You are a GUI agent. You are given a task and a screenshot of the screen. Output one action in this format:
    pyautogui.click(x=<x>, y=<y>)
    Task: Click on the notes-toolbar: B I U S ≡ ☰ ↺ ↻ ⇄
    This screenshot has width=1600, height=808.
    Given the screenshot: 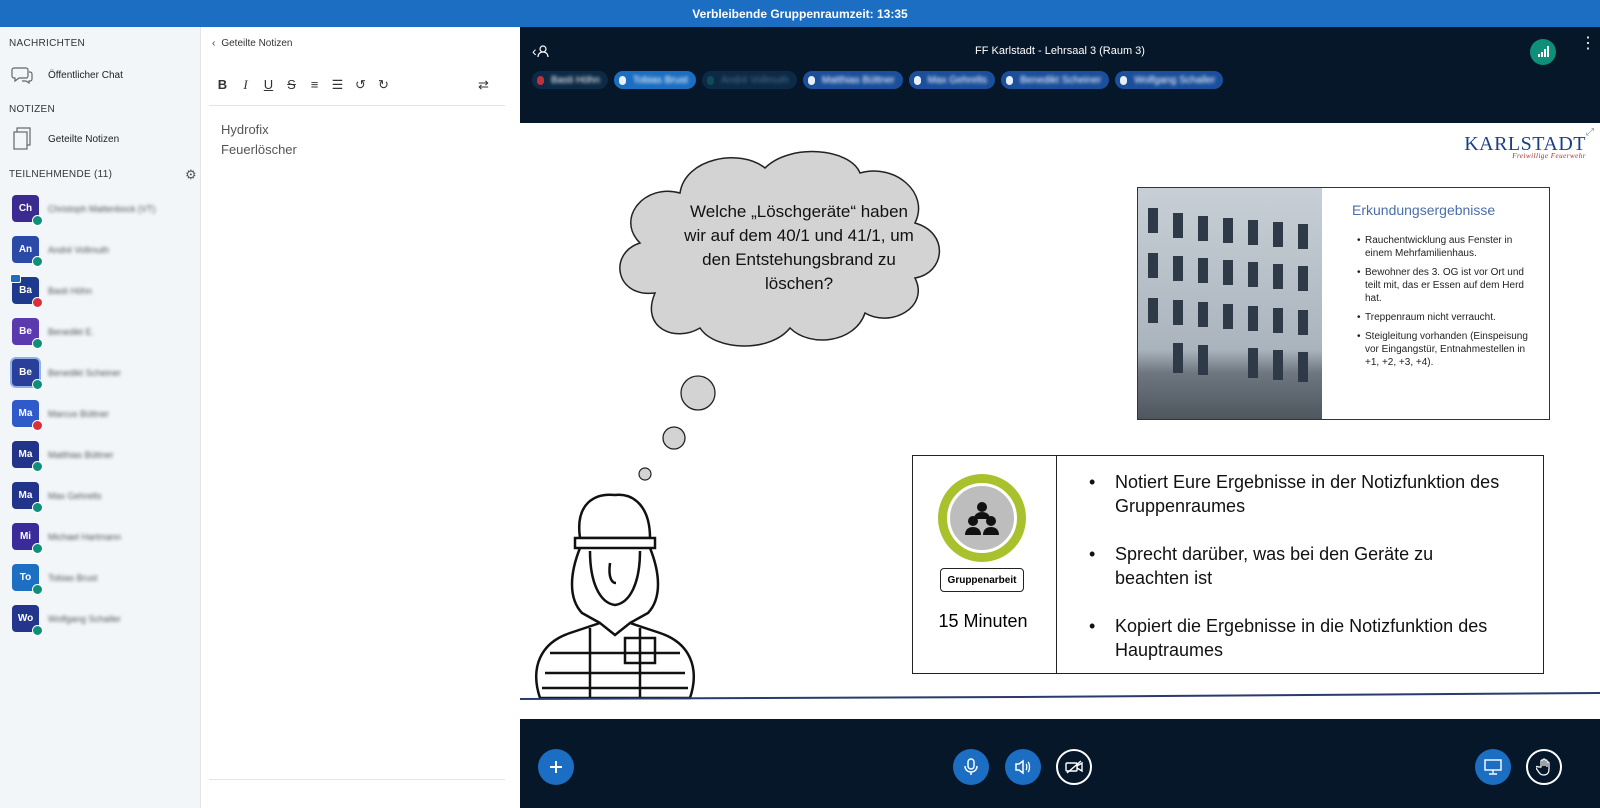 What is the action you would take?
    pyautogui.click(x=358, y=84)
    